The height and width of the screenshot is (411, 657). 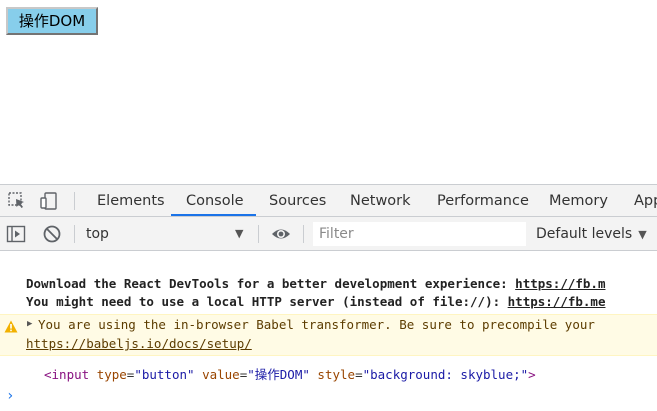 What do you see at coordinates (164, 374) in the screenshot?
I see `log-attr-value: "button"` at bounding box center [164, 374].